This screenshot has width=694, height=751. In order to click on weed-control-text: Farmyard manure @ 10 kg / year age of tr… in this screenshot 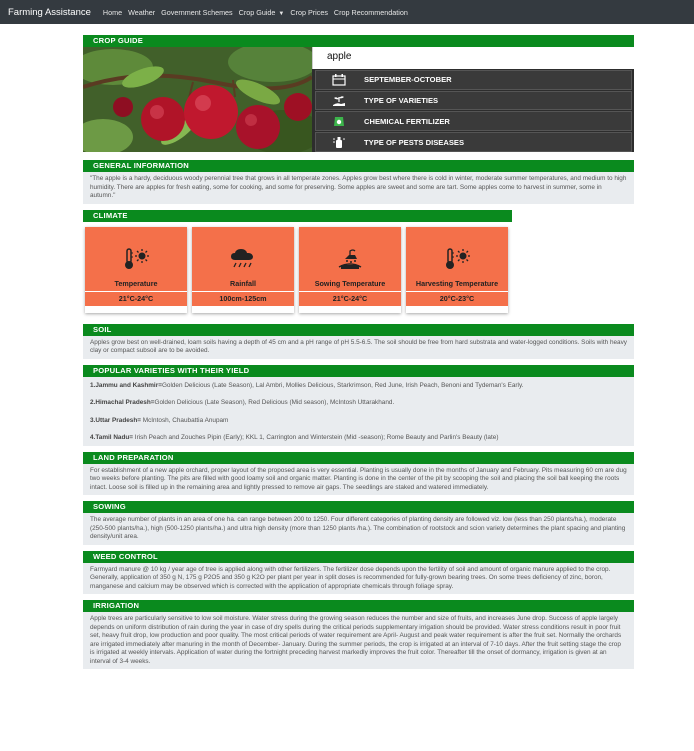, I will do `click(358, 578)`.